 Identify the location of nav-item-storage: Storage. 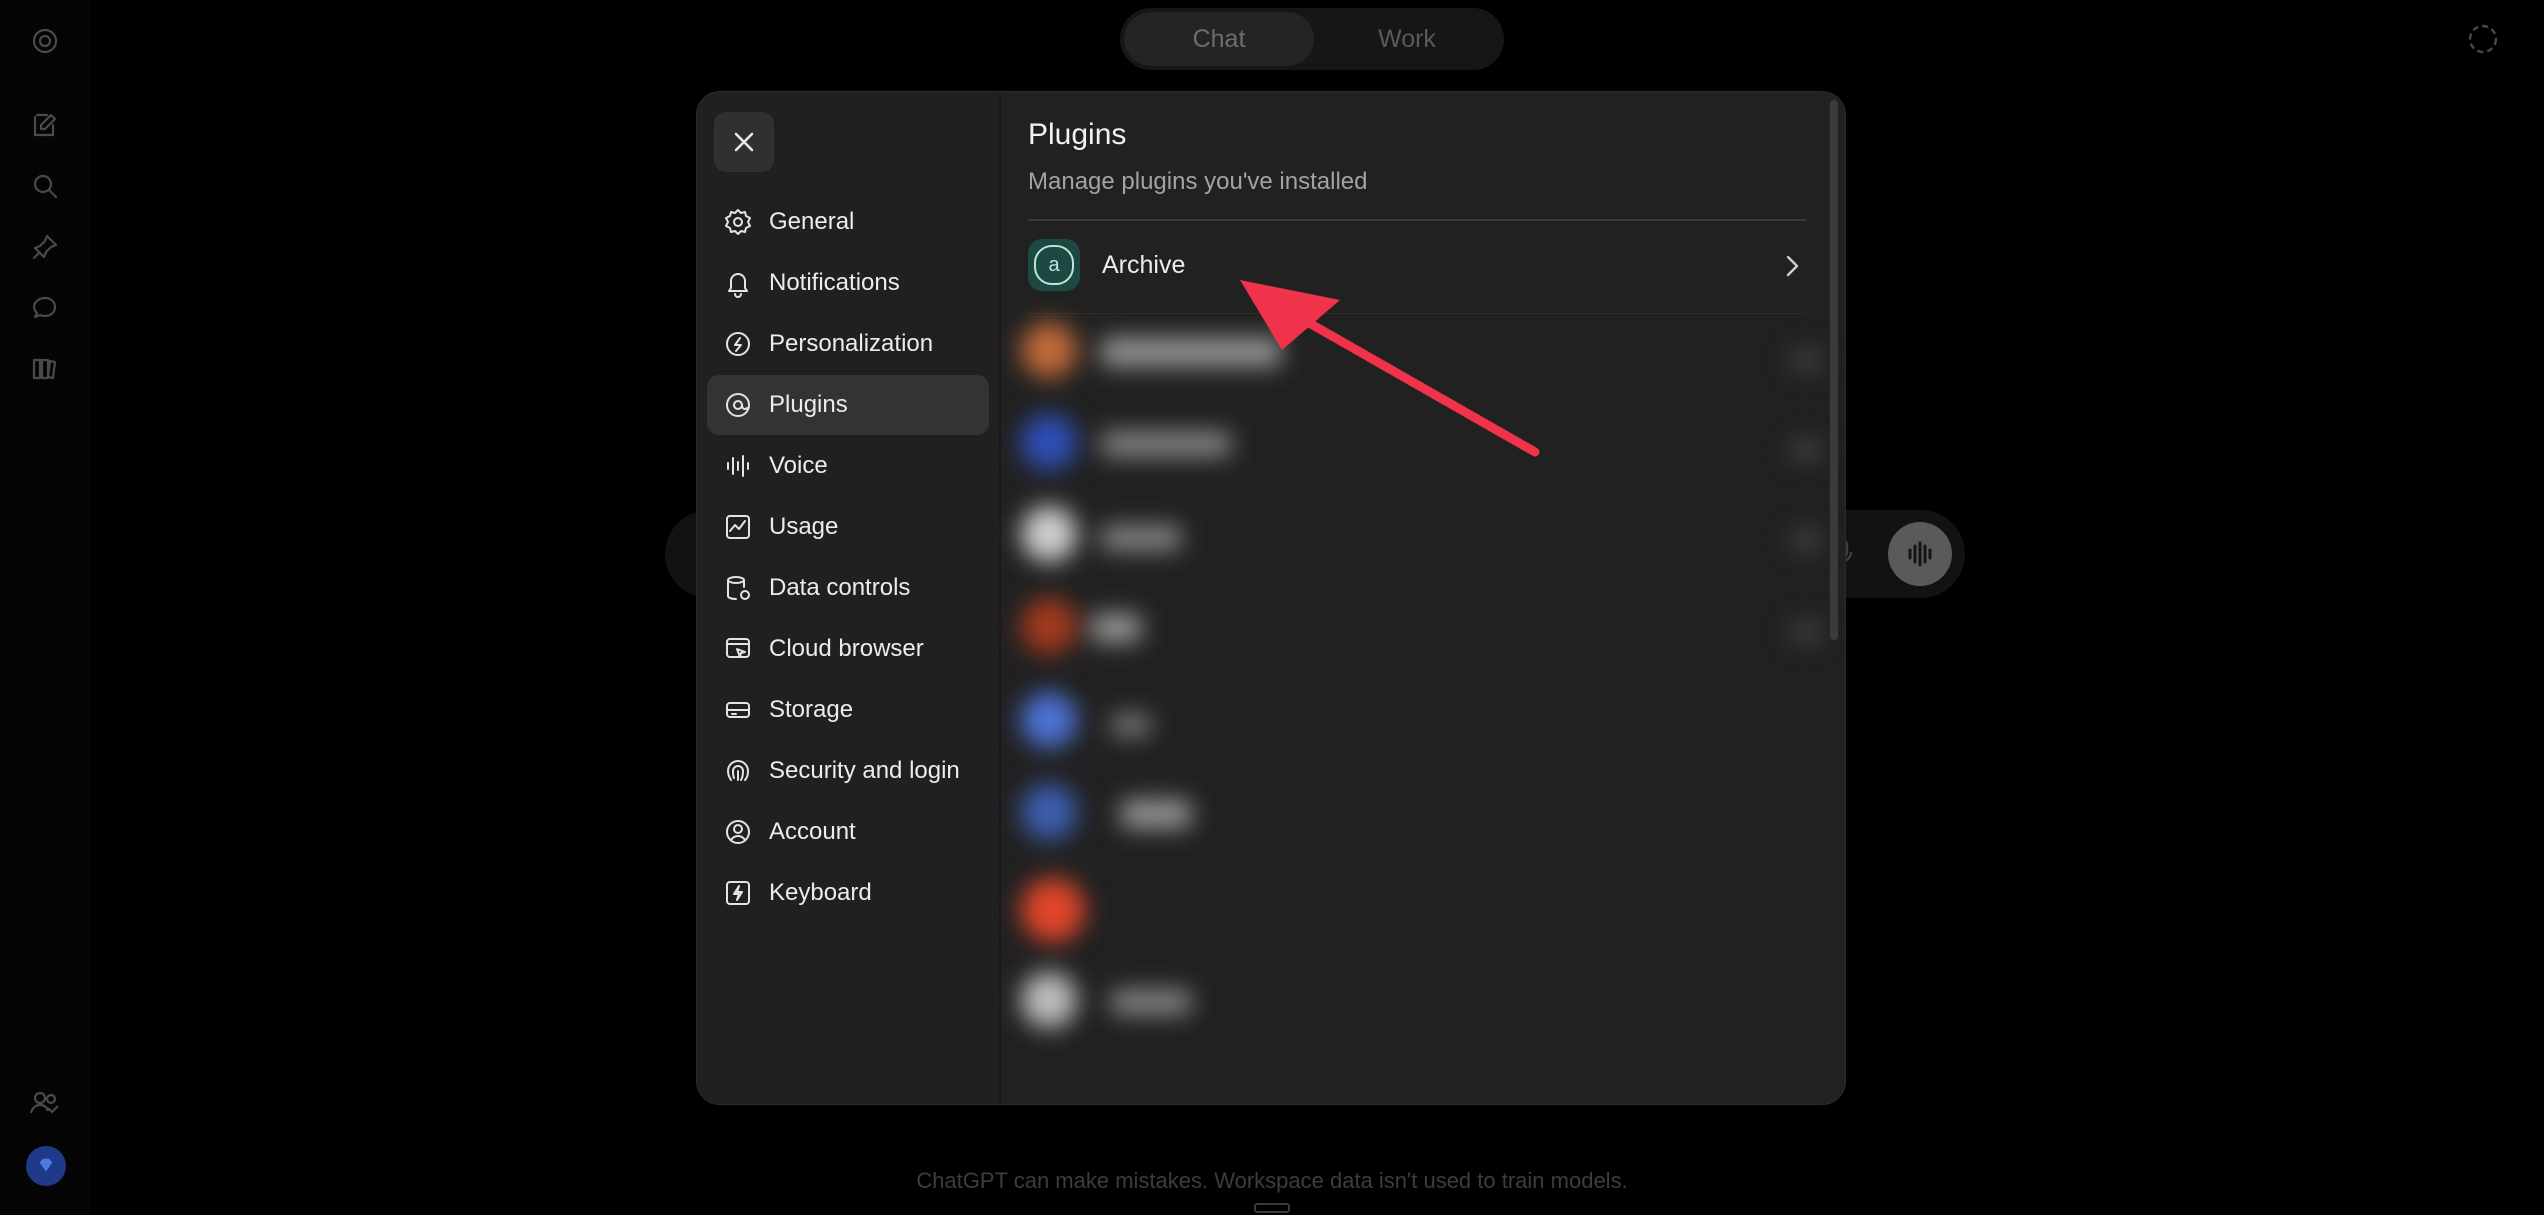
(848, 710).